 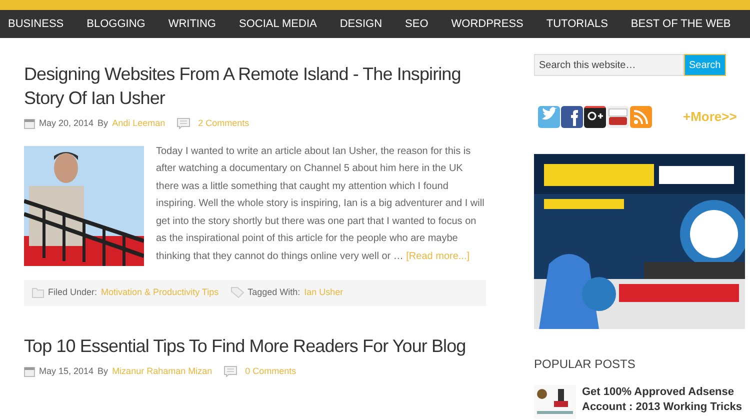 I want to click on nav-link: SOCIAL MEDIA, so click(x=278, y=24).